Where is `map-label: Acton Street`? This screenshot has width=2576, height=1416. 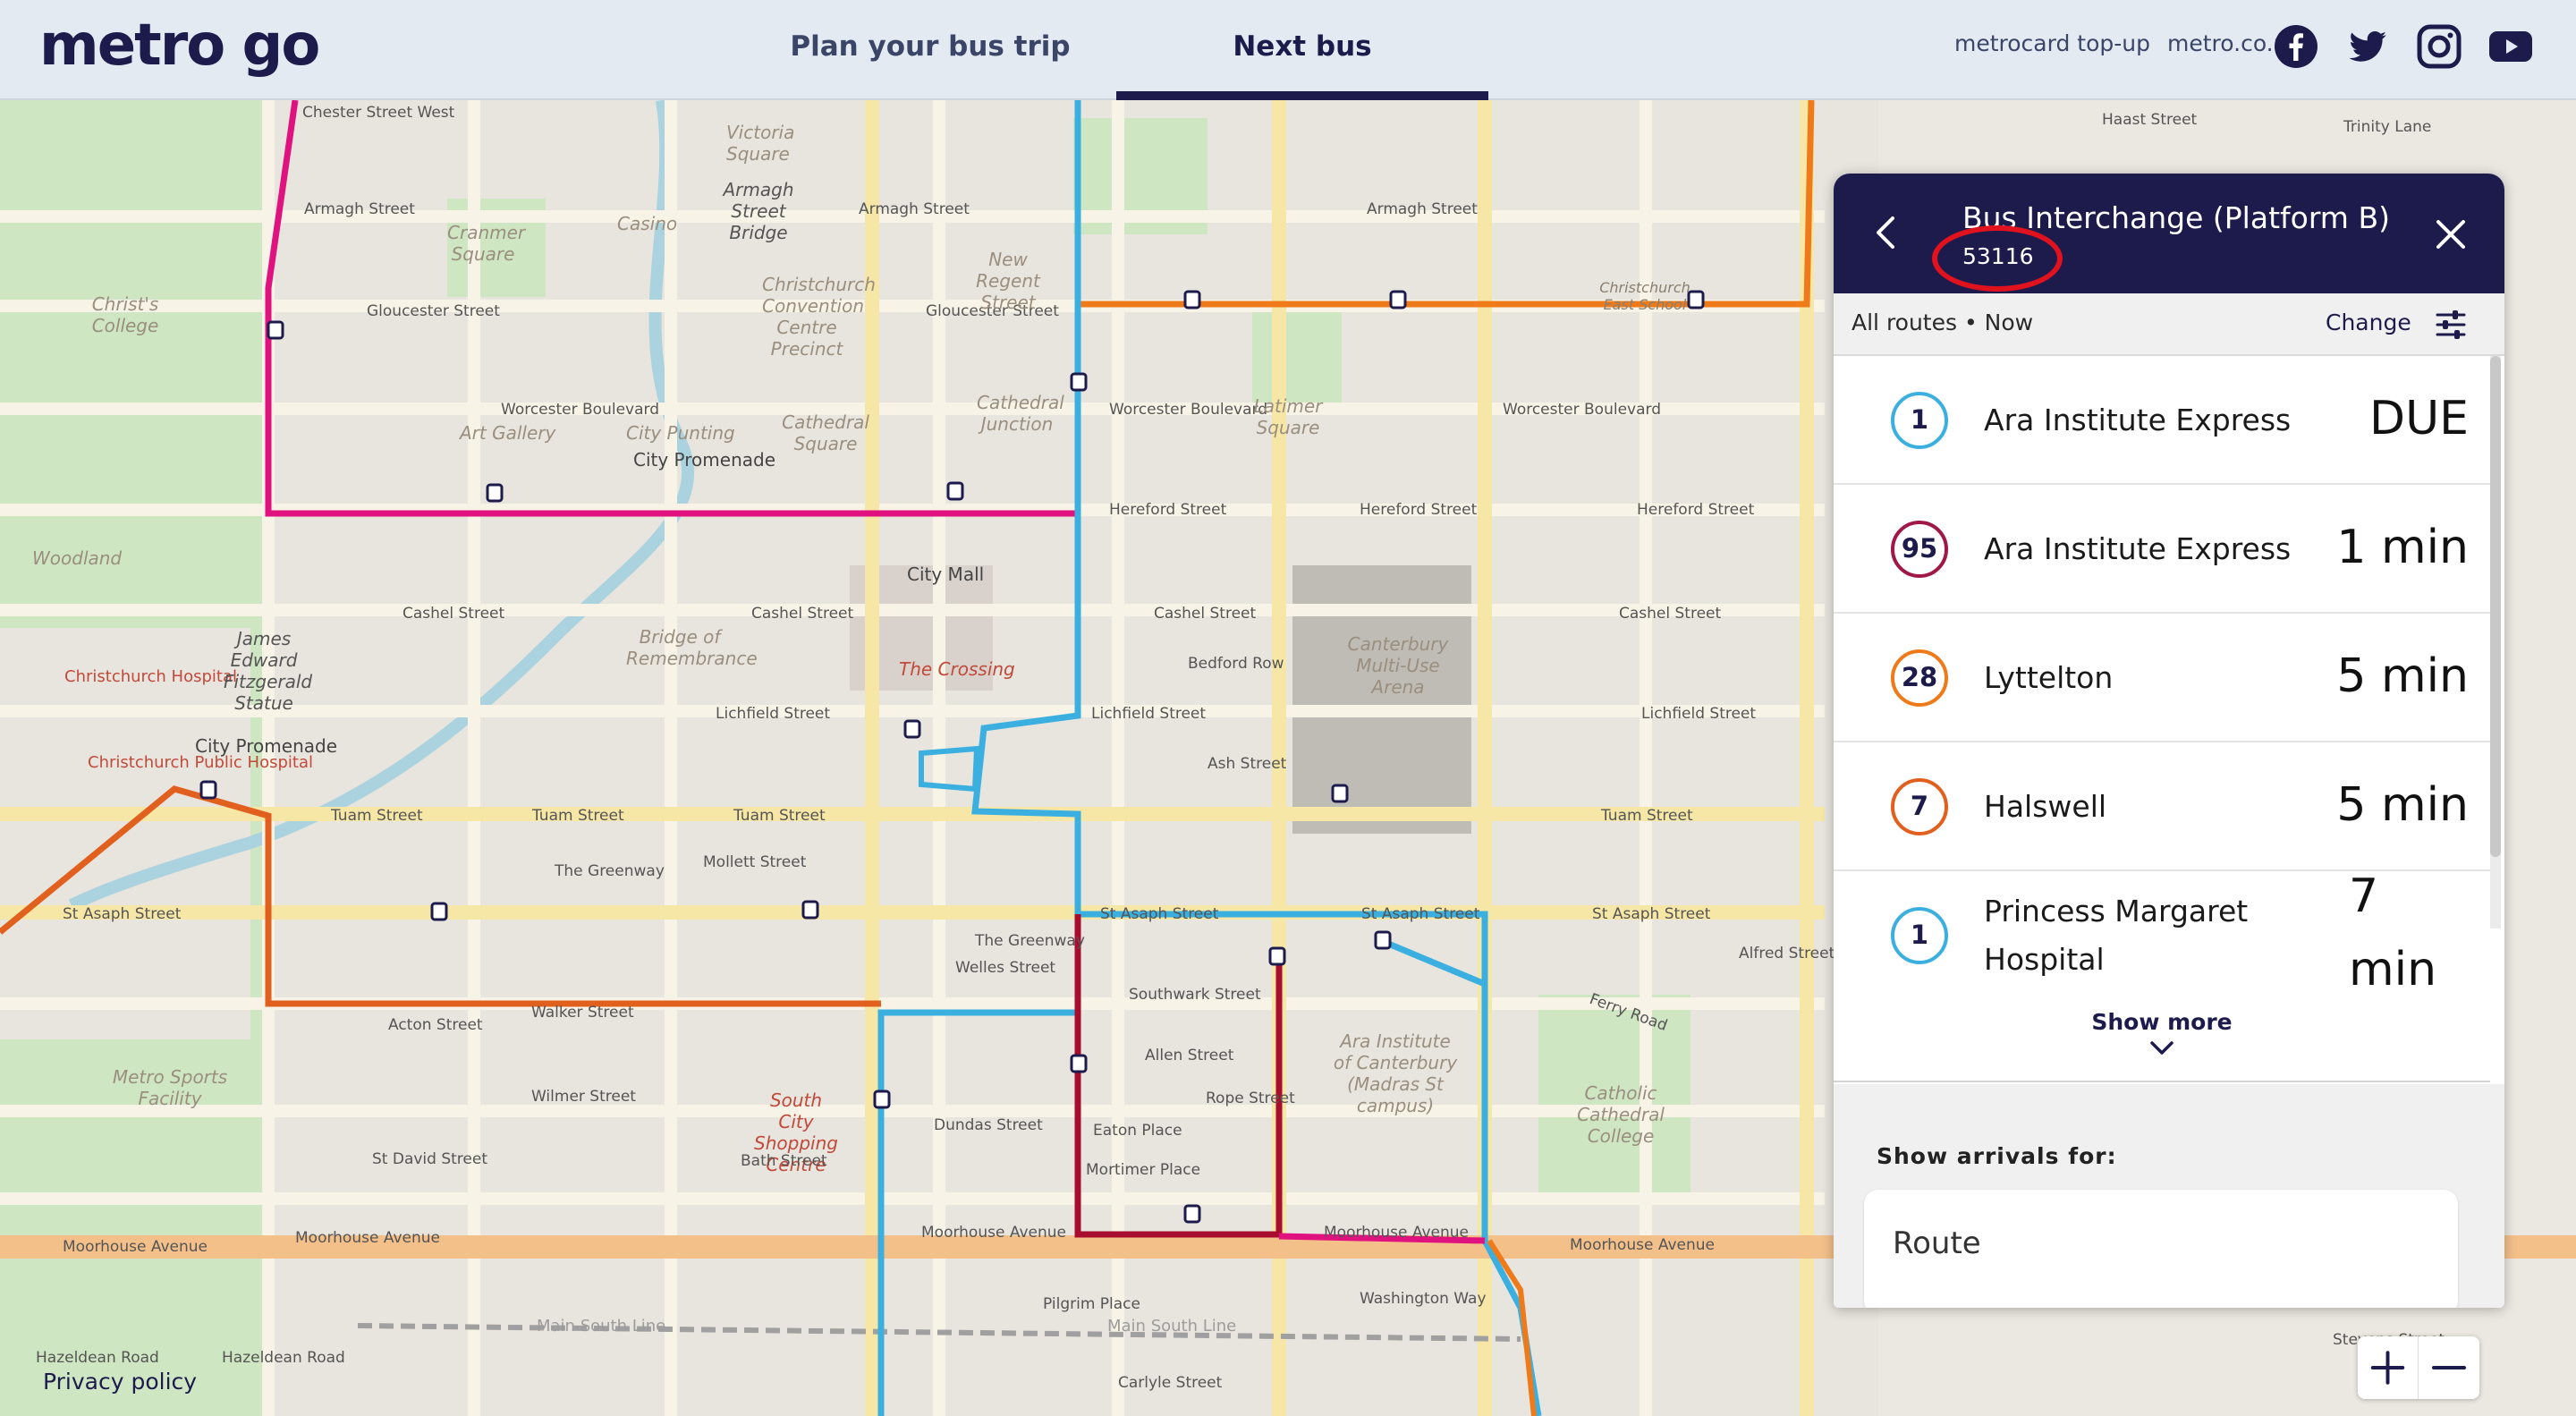
map-label: Acton Street is located at coordinates (435, 1025).